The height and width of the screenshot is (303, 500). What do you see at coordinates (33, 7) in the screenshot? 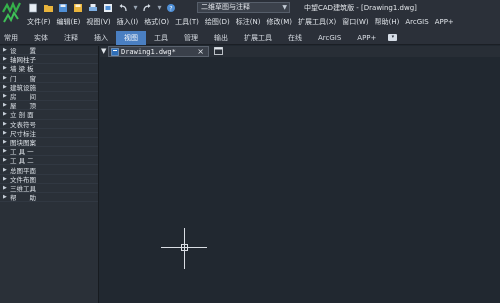
I see `new-file-icon` at bounding box center [33, 7].